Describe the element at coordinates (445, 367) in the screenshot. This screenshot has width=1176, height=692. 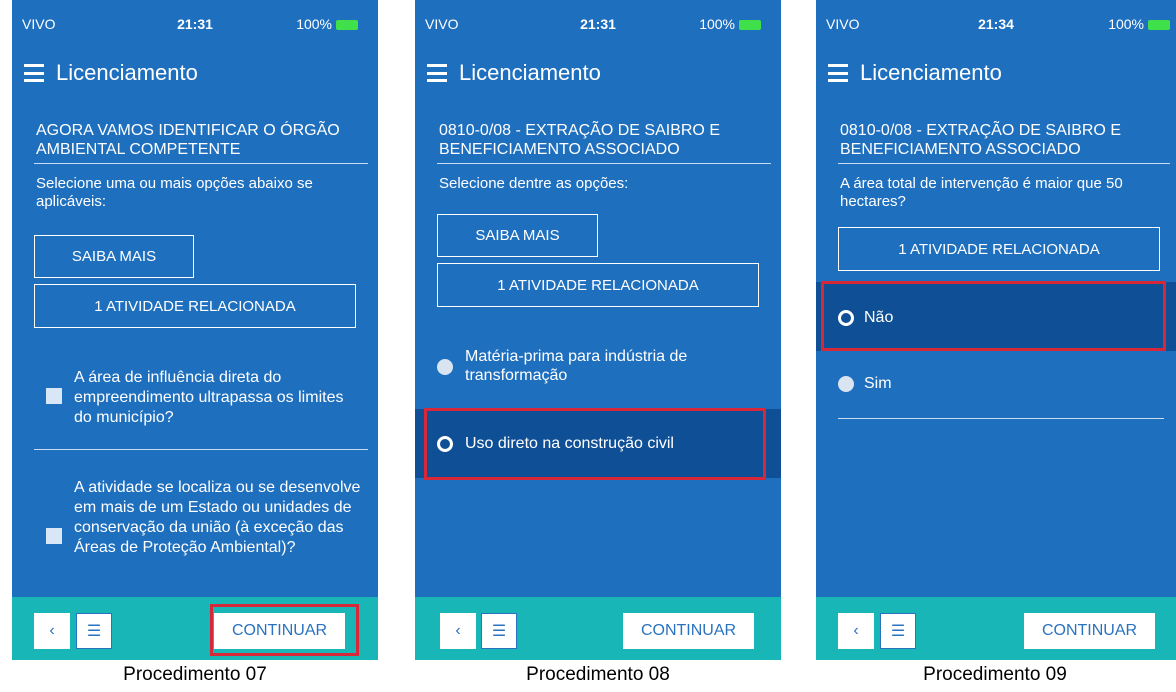
I see `radio-materia-prima` at that location.